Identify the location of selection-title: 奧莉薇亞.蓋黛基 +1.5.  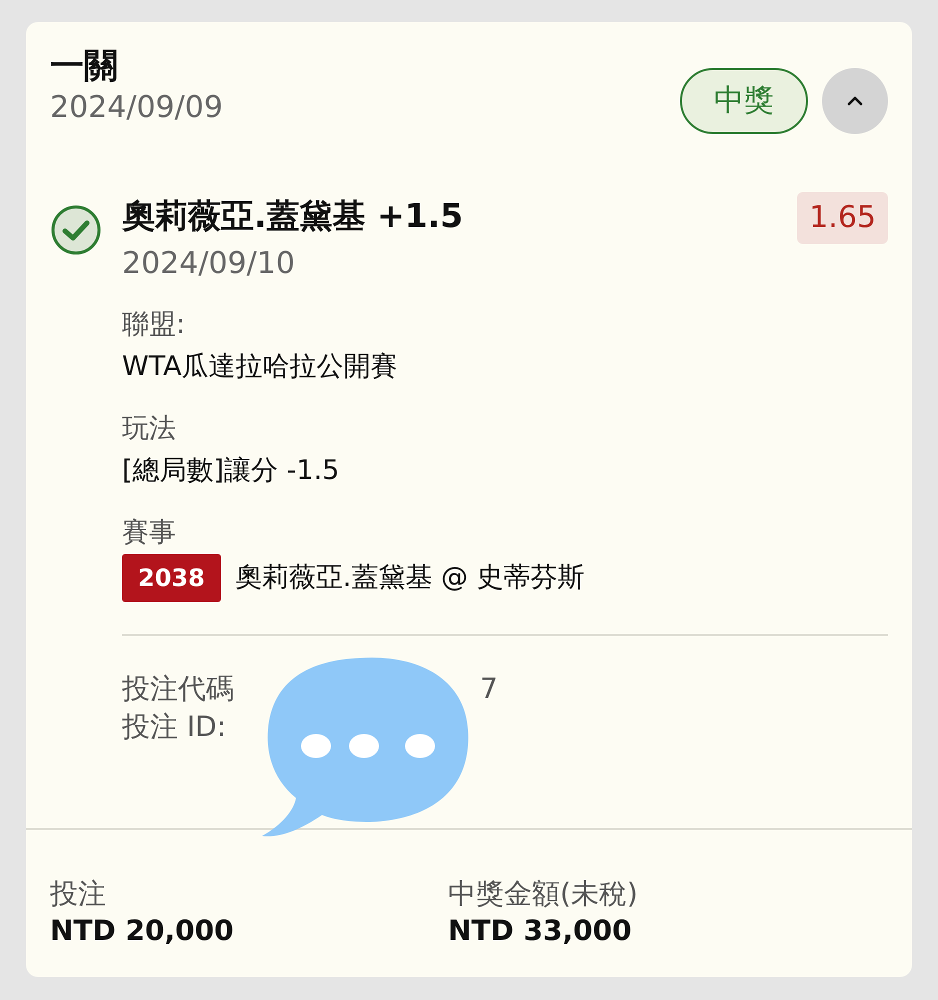
(293, 216).